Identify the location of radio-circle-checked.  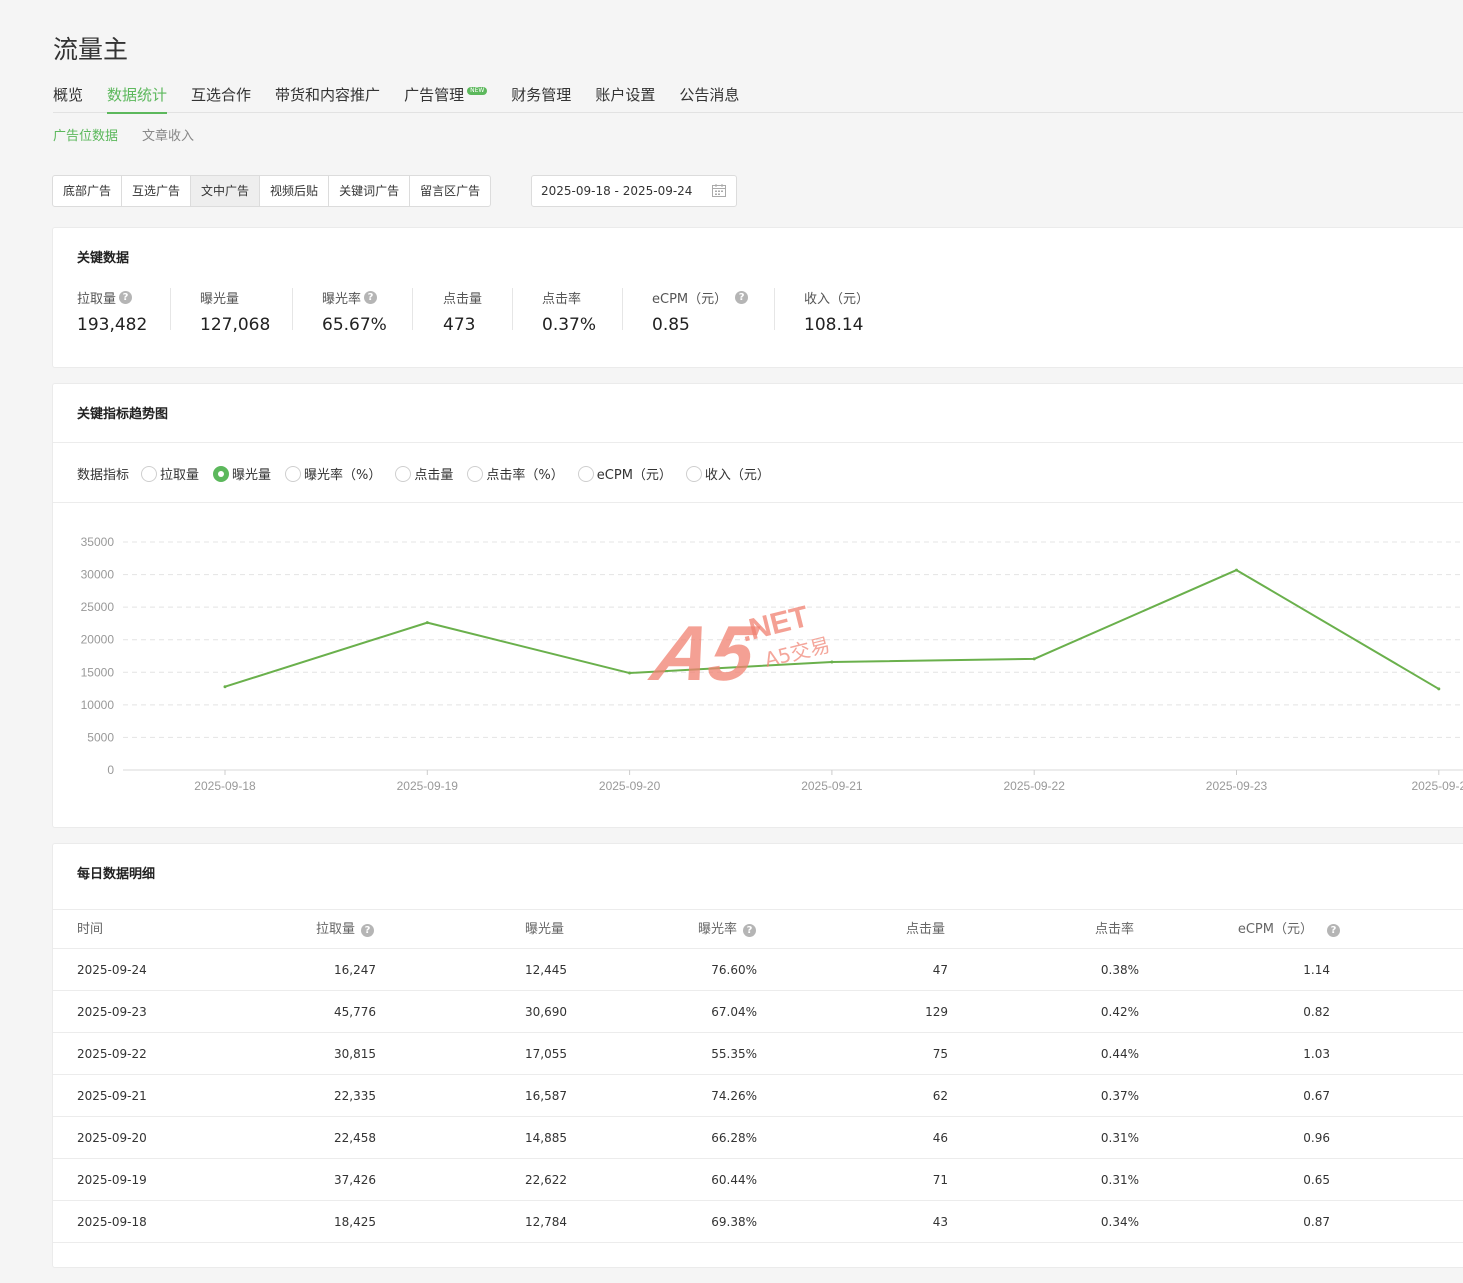
(221, 473).